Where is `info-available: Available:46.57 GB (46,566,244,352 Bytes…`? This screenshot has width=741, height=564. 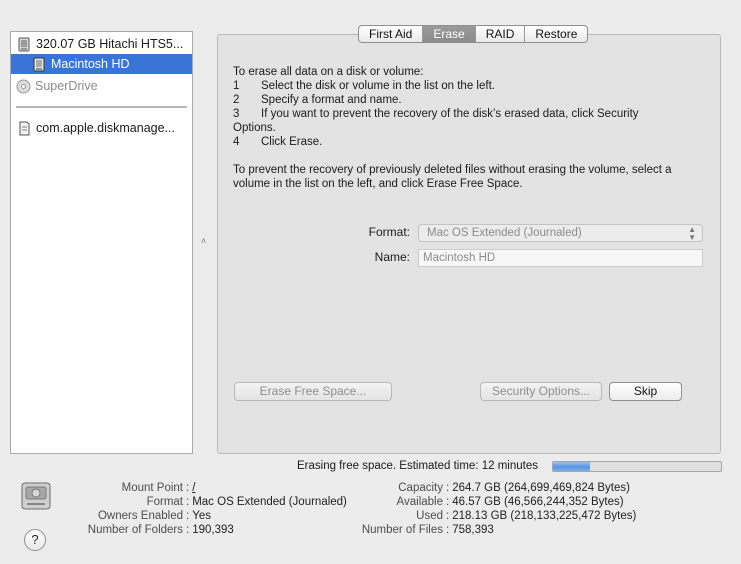 info-available: Available:46.57 GB (46,566,244,352 Bytes… is located at coordinates (510, 502).